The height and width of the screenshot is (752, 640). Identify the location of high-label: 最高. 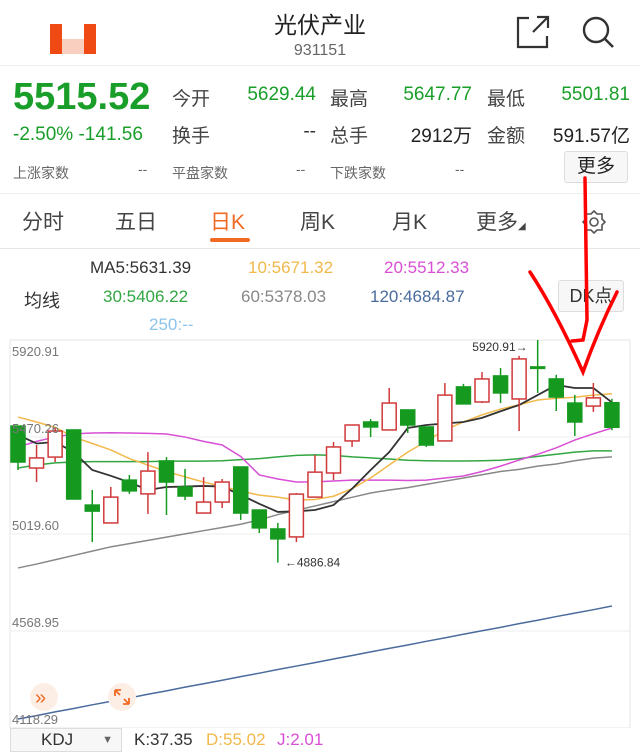
(349, 99).